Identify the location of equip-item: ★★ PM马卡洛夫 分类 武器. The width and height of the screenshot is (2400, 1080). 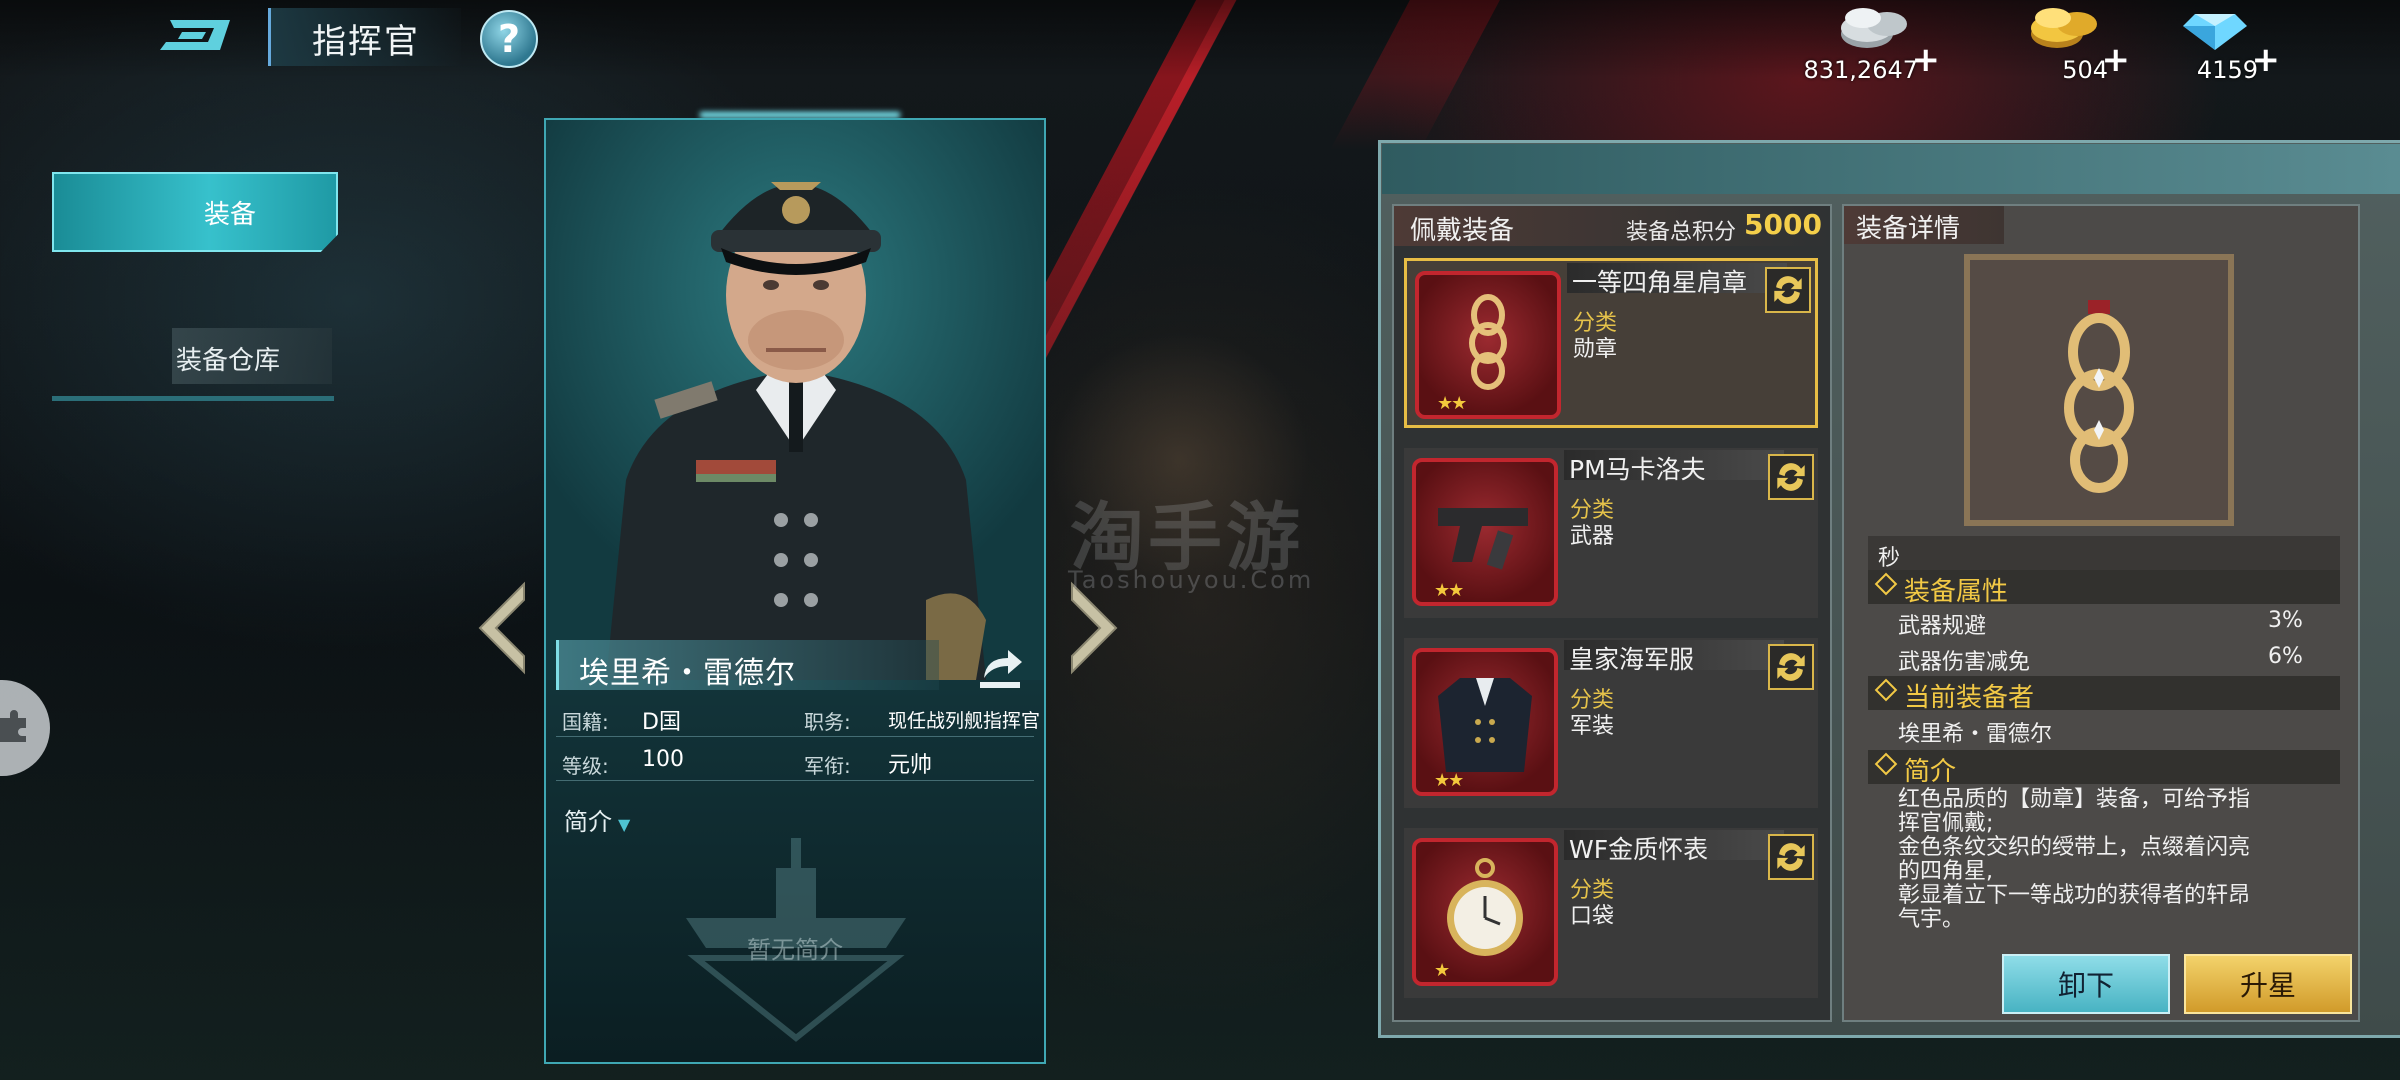
(1611, 533).